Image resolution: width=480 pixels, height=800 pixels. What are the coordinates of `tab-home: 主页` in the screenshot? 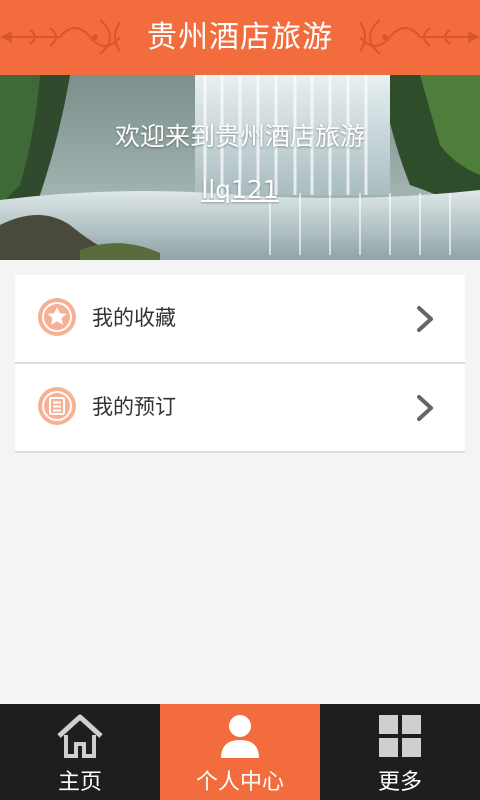 It's located at (80, 752).